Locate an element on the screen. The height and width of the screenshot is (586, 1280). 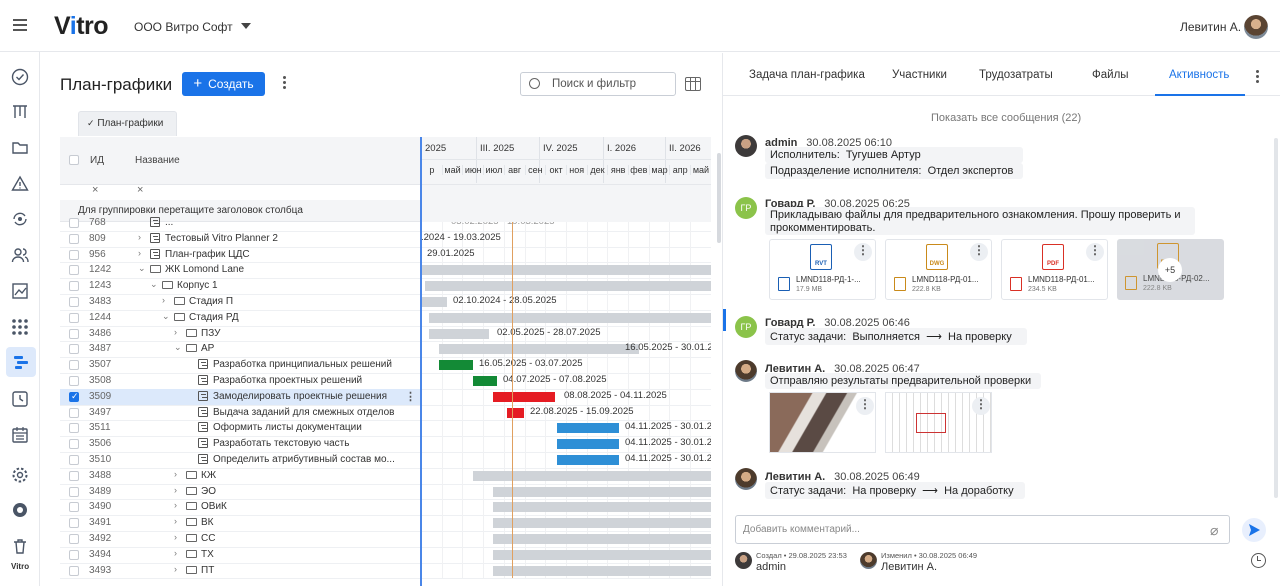
comment-input: Добавить комментарий... ⌀ is located at coordinates (982, 529).